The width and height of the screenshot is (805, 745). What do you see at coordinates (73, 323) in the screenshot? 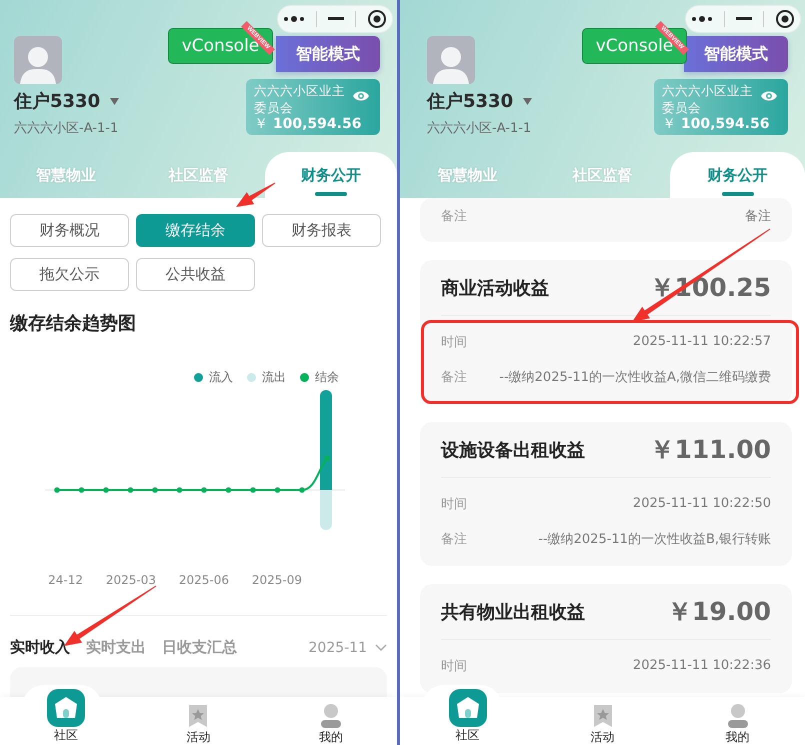
I see `chart-title: 缴存结余趋势图` at bounding box center [73, 323].